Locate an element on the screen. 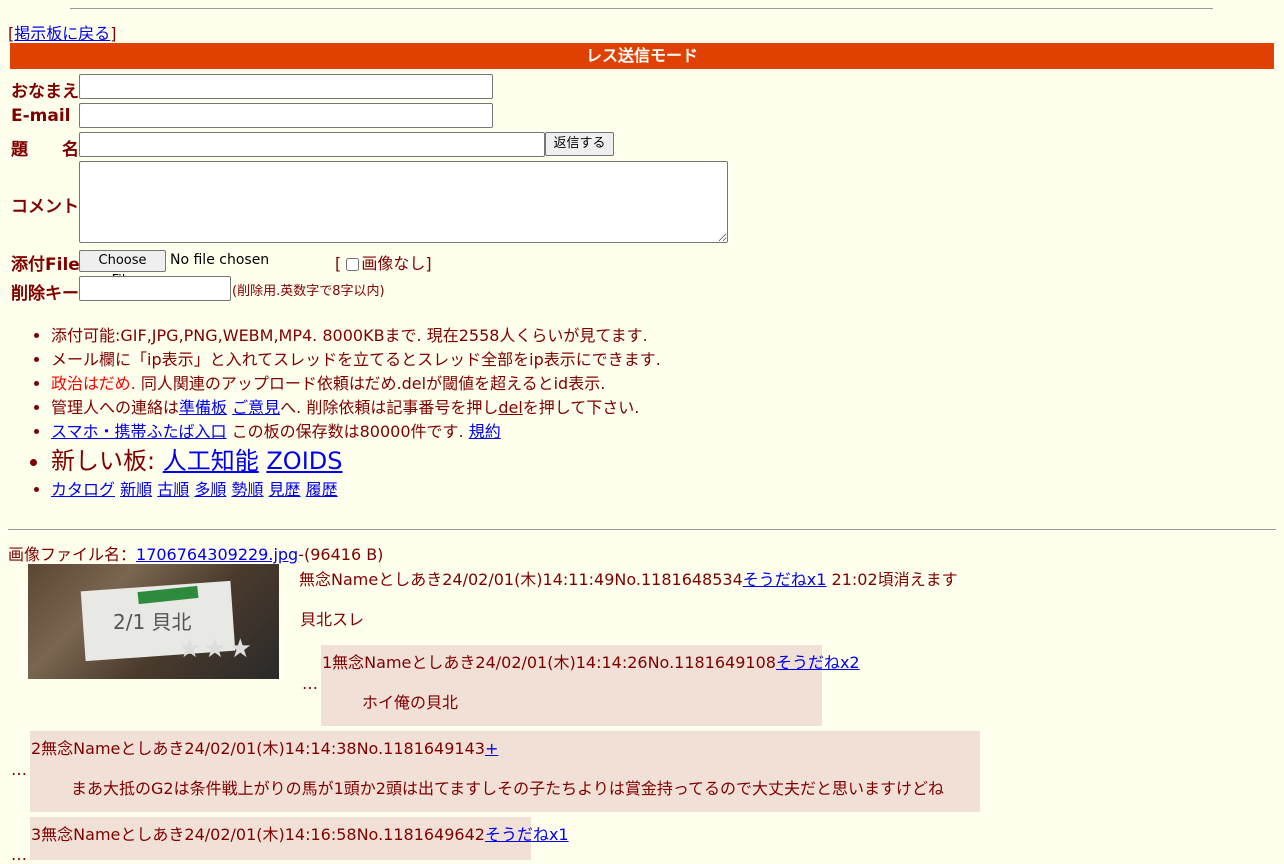 This screenshot has width=1284, height=864. rule-item: スマホ・携帯ふたば入口 この板の保存数は80000件です. 規約 is located at coordinates (356, 432).